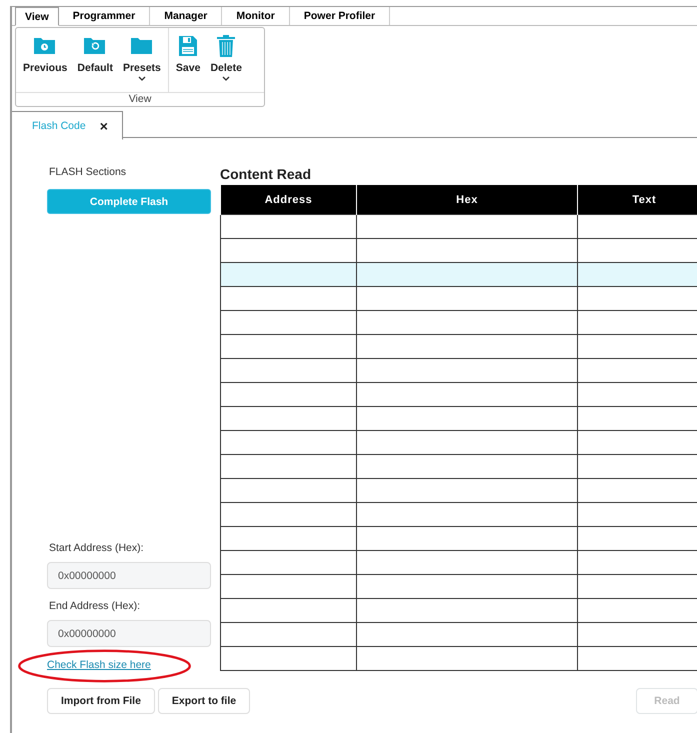 This screenshot has width=697, height=733. Describe the element at coordinates (88, 172) in the screenshot. I see `section-label: FLASH Sections` at that location.